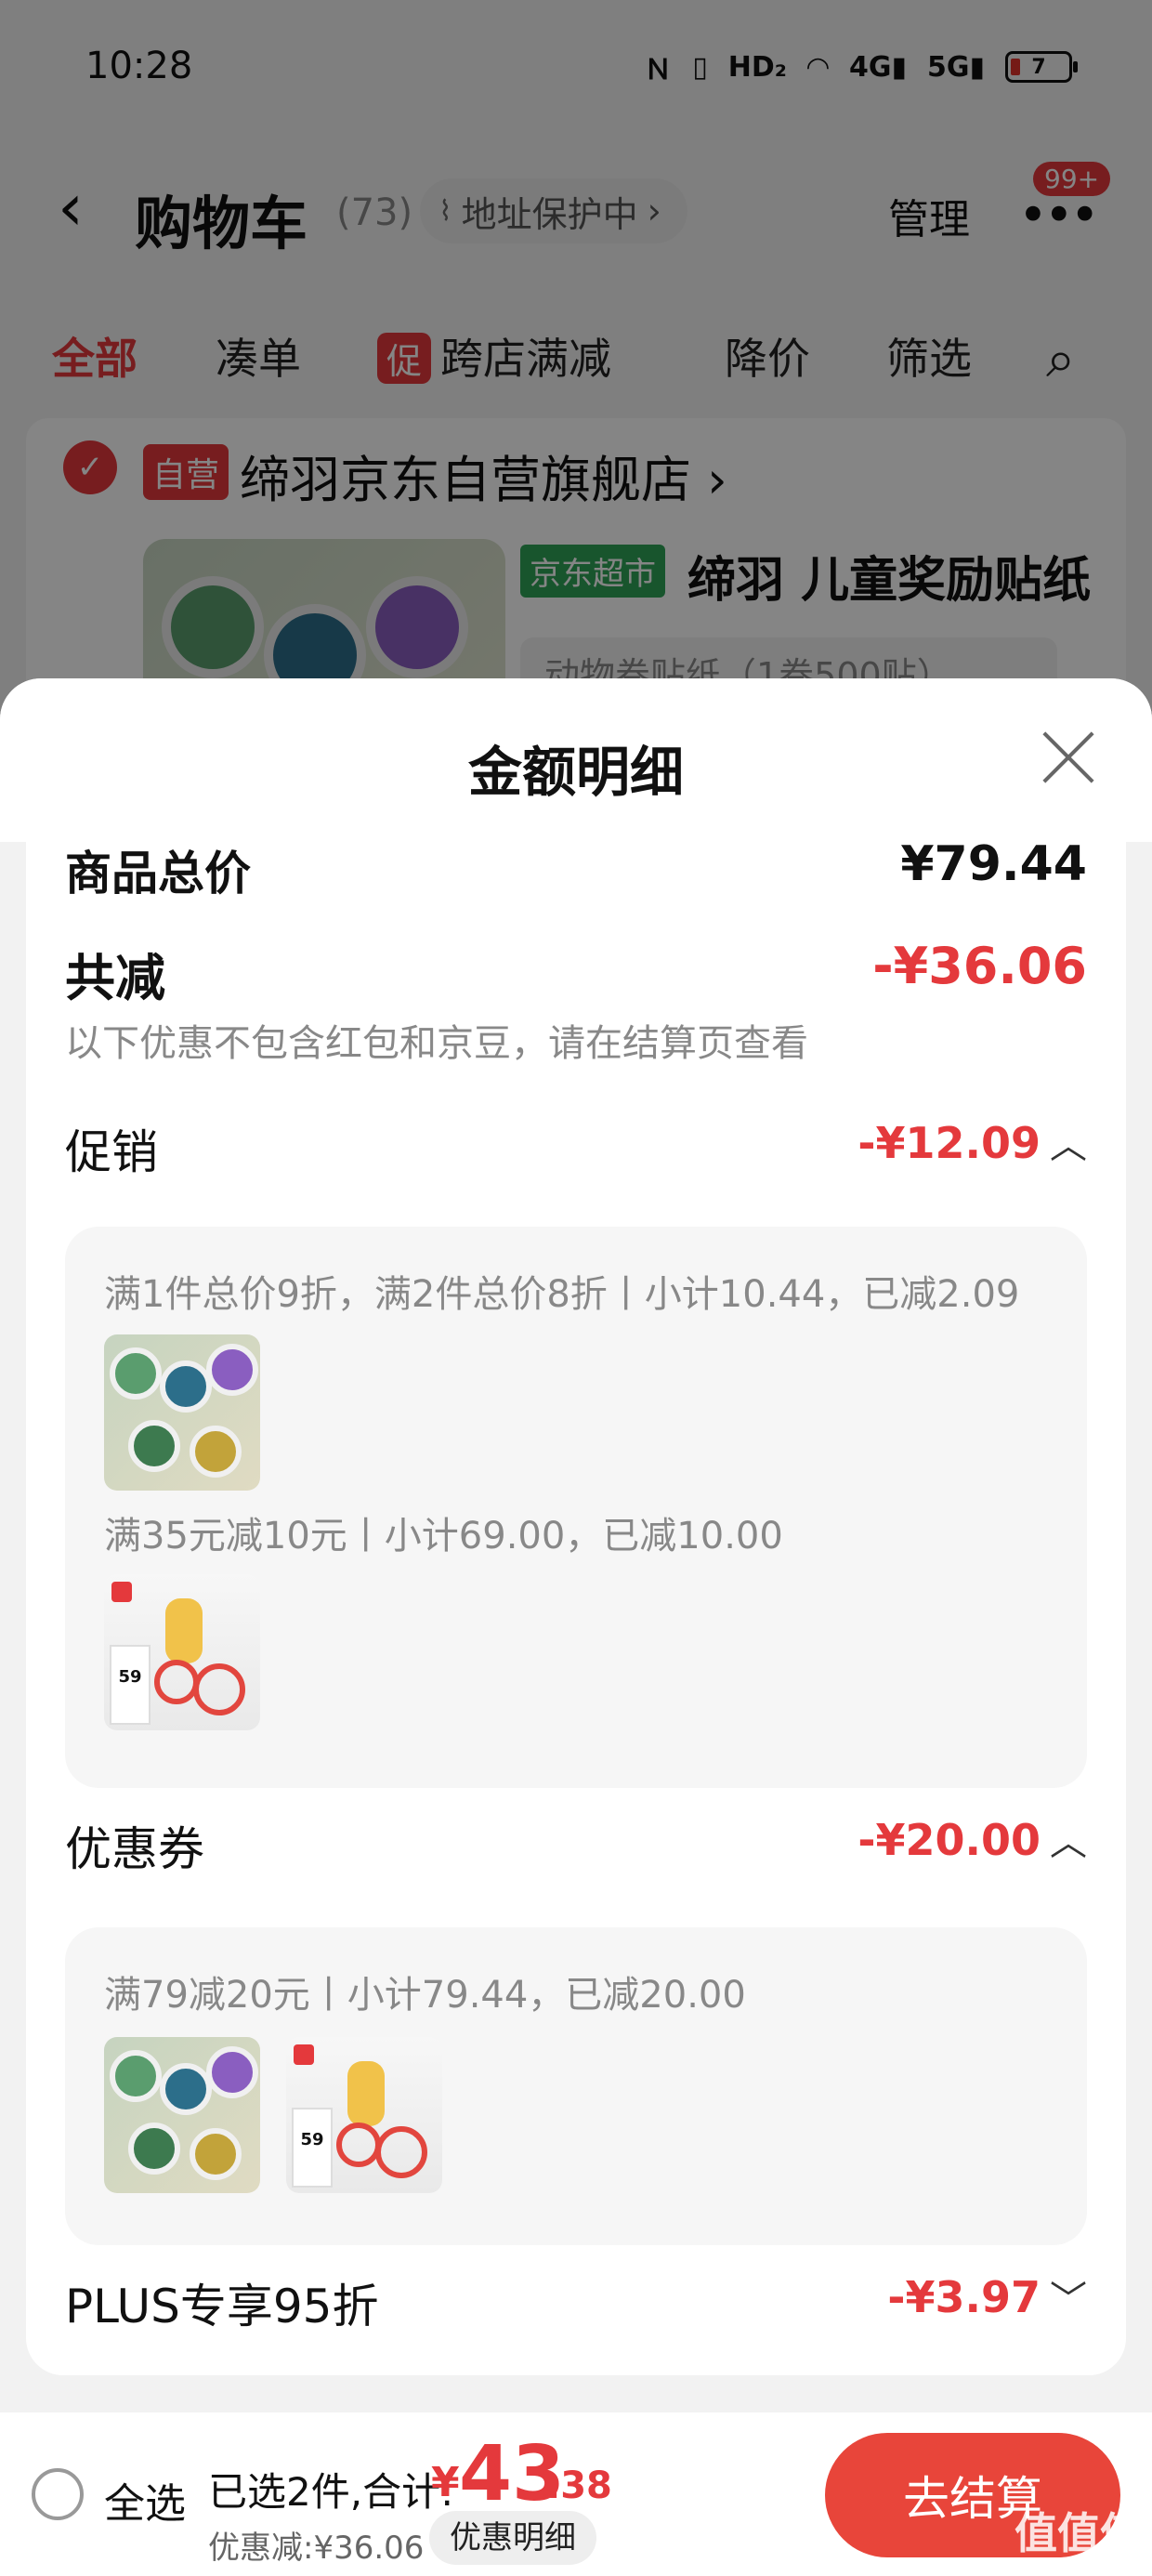  Describe the element at coordinates (576, 2086) in the screenshot. I see `coupon-detail-box: 满79减20元丨小计79.44，已减20.00 59` at that location.